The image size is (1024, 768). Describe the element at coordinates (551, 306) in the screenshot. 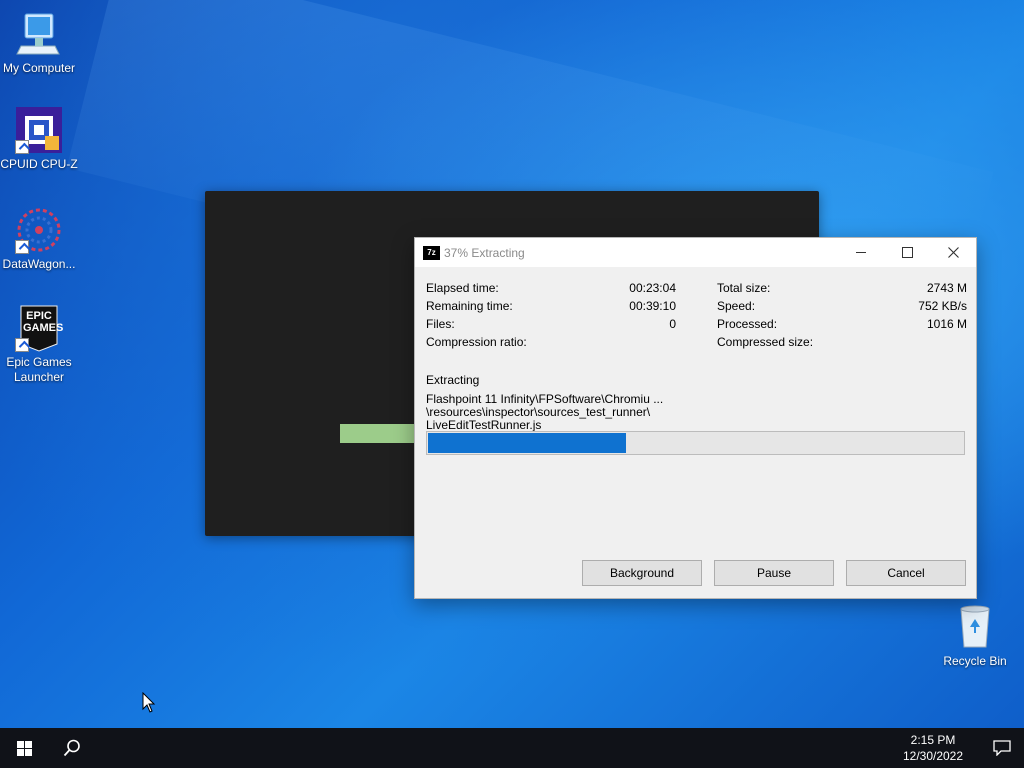

I see `stat-remaining-time: Remaining time: 00:39:10` at that location.